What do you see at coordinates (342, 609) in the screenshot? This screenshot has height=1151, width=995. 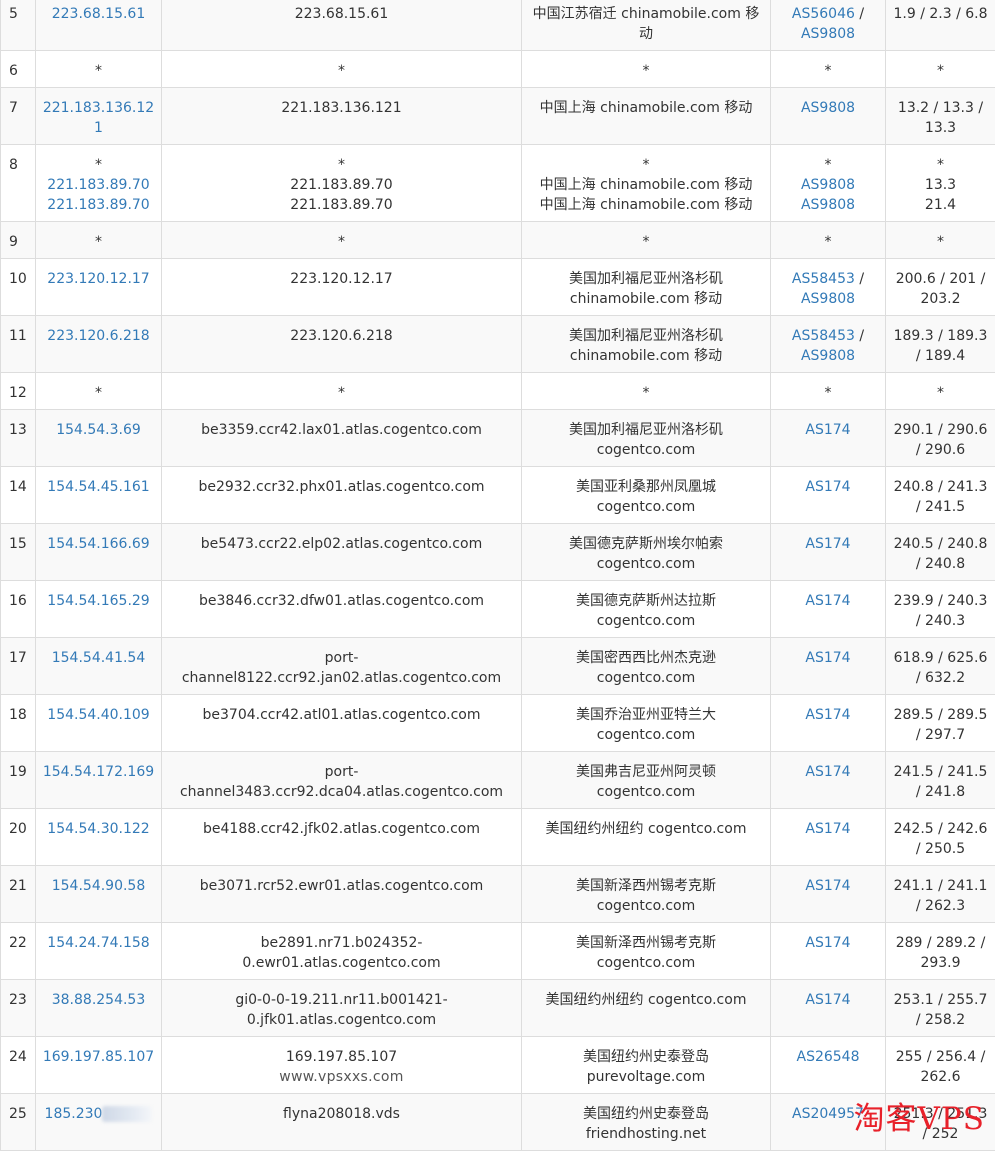 I see `hostname-cell: be3846.ccr32.dfw01.atlas.cogentco.com` at bounding box center [342, 609].